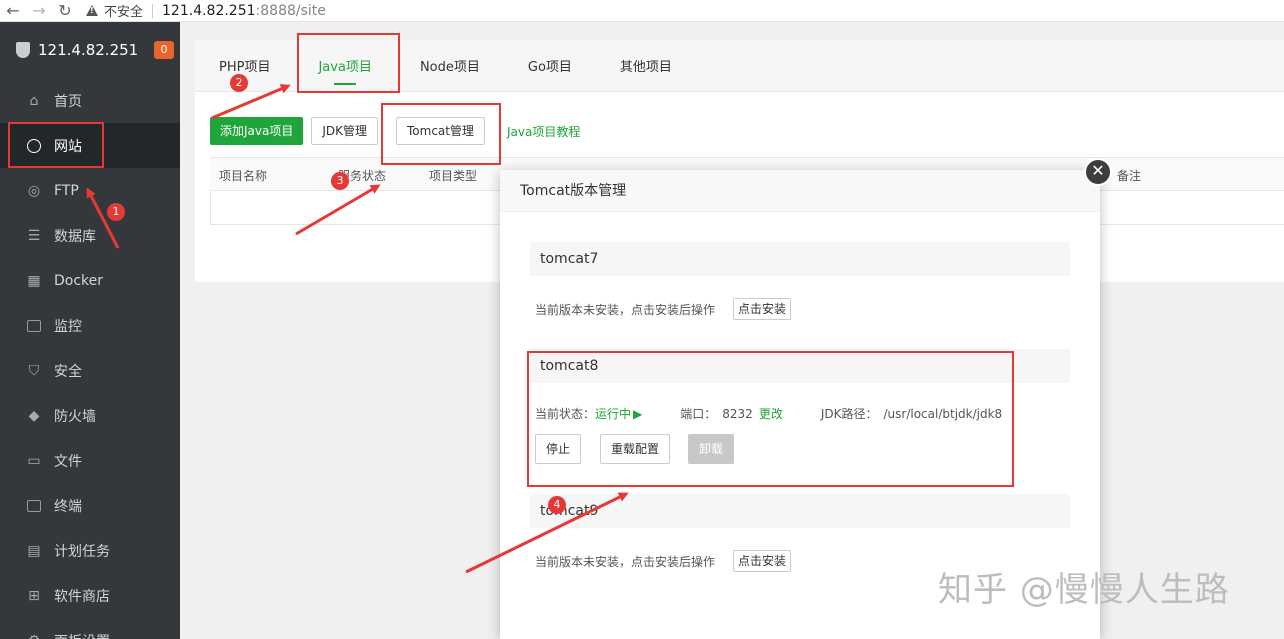 This screenshot has height=639, width=1284. Describe the element at coordinates (116, 212) in the screenshot. I see `annotation-number: 1` at that location.